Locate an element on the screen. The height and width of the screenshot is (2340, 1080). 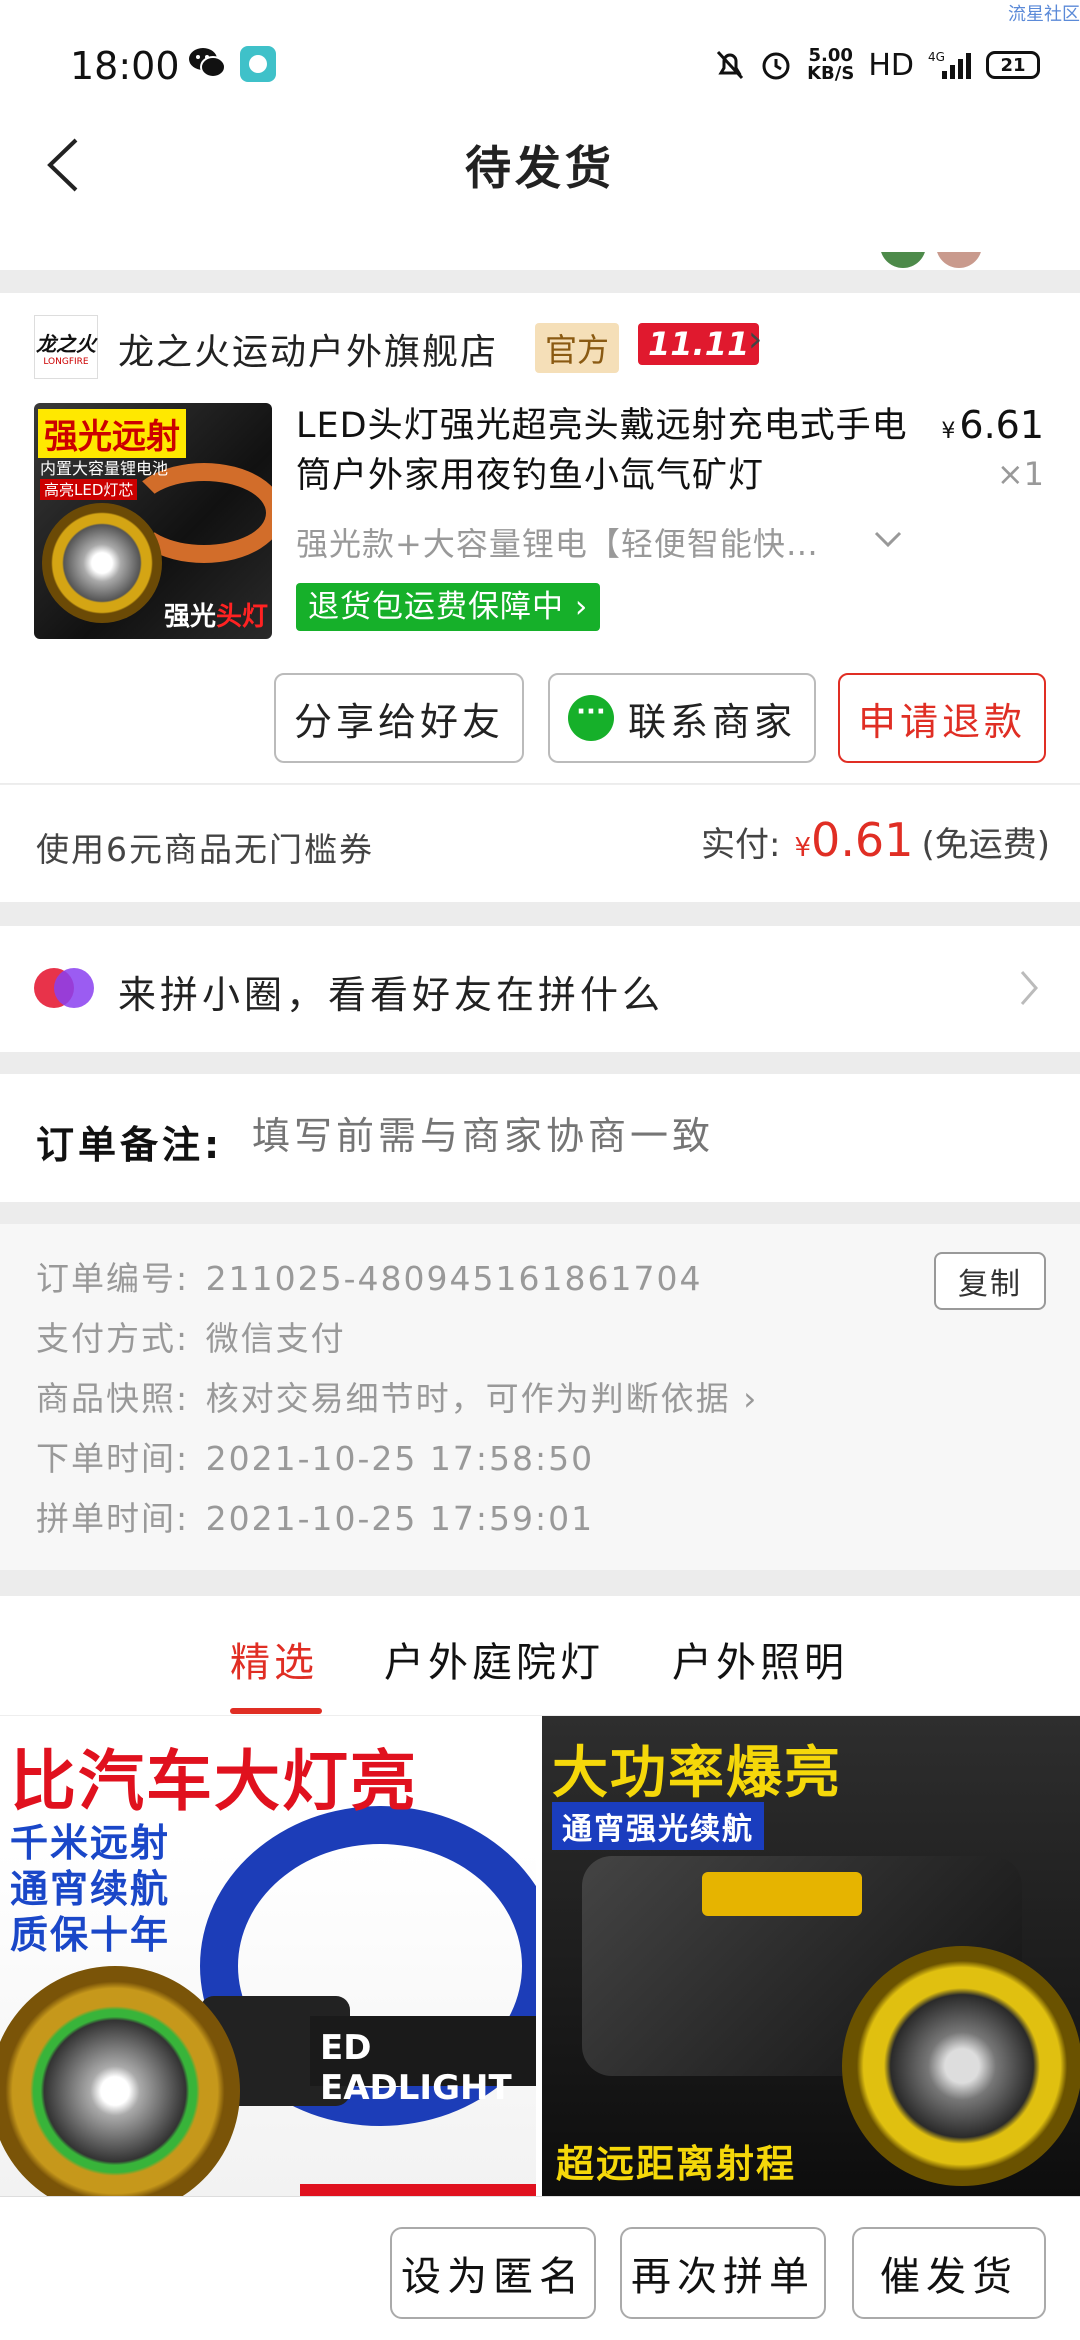
product-price: ¥6.61 is located at coordinates (992, 425).